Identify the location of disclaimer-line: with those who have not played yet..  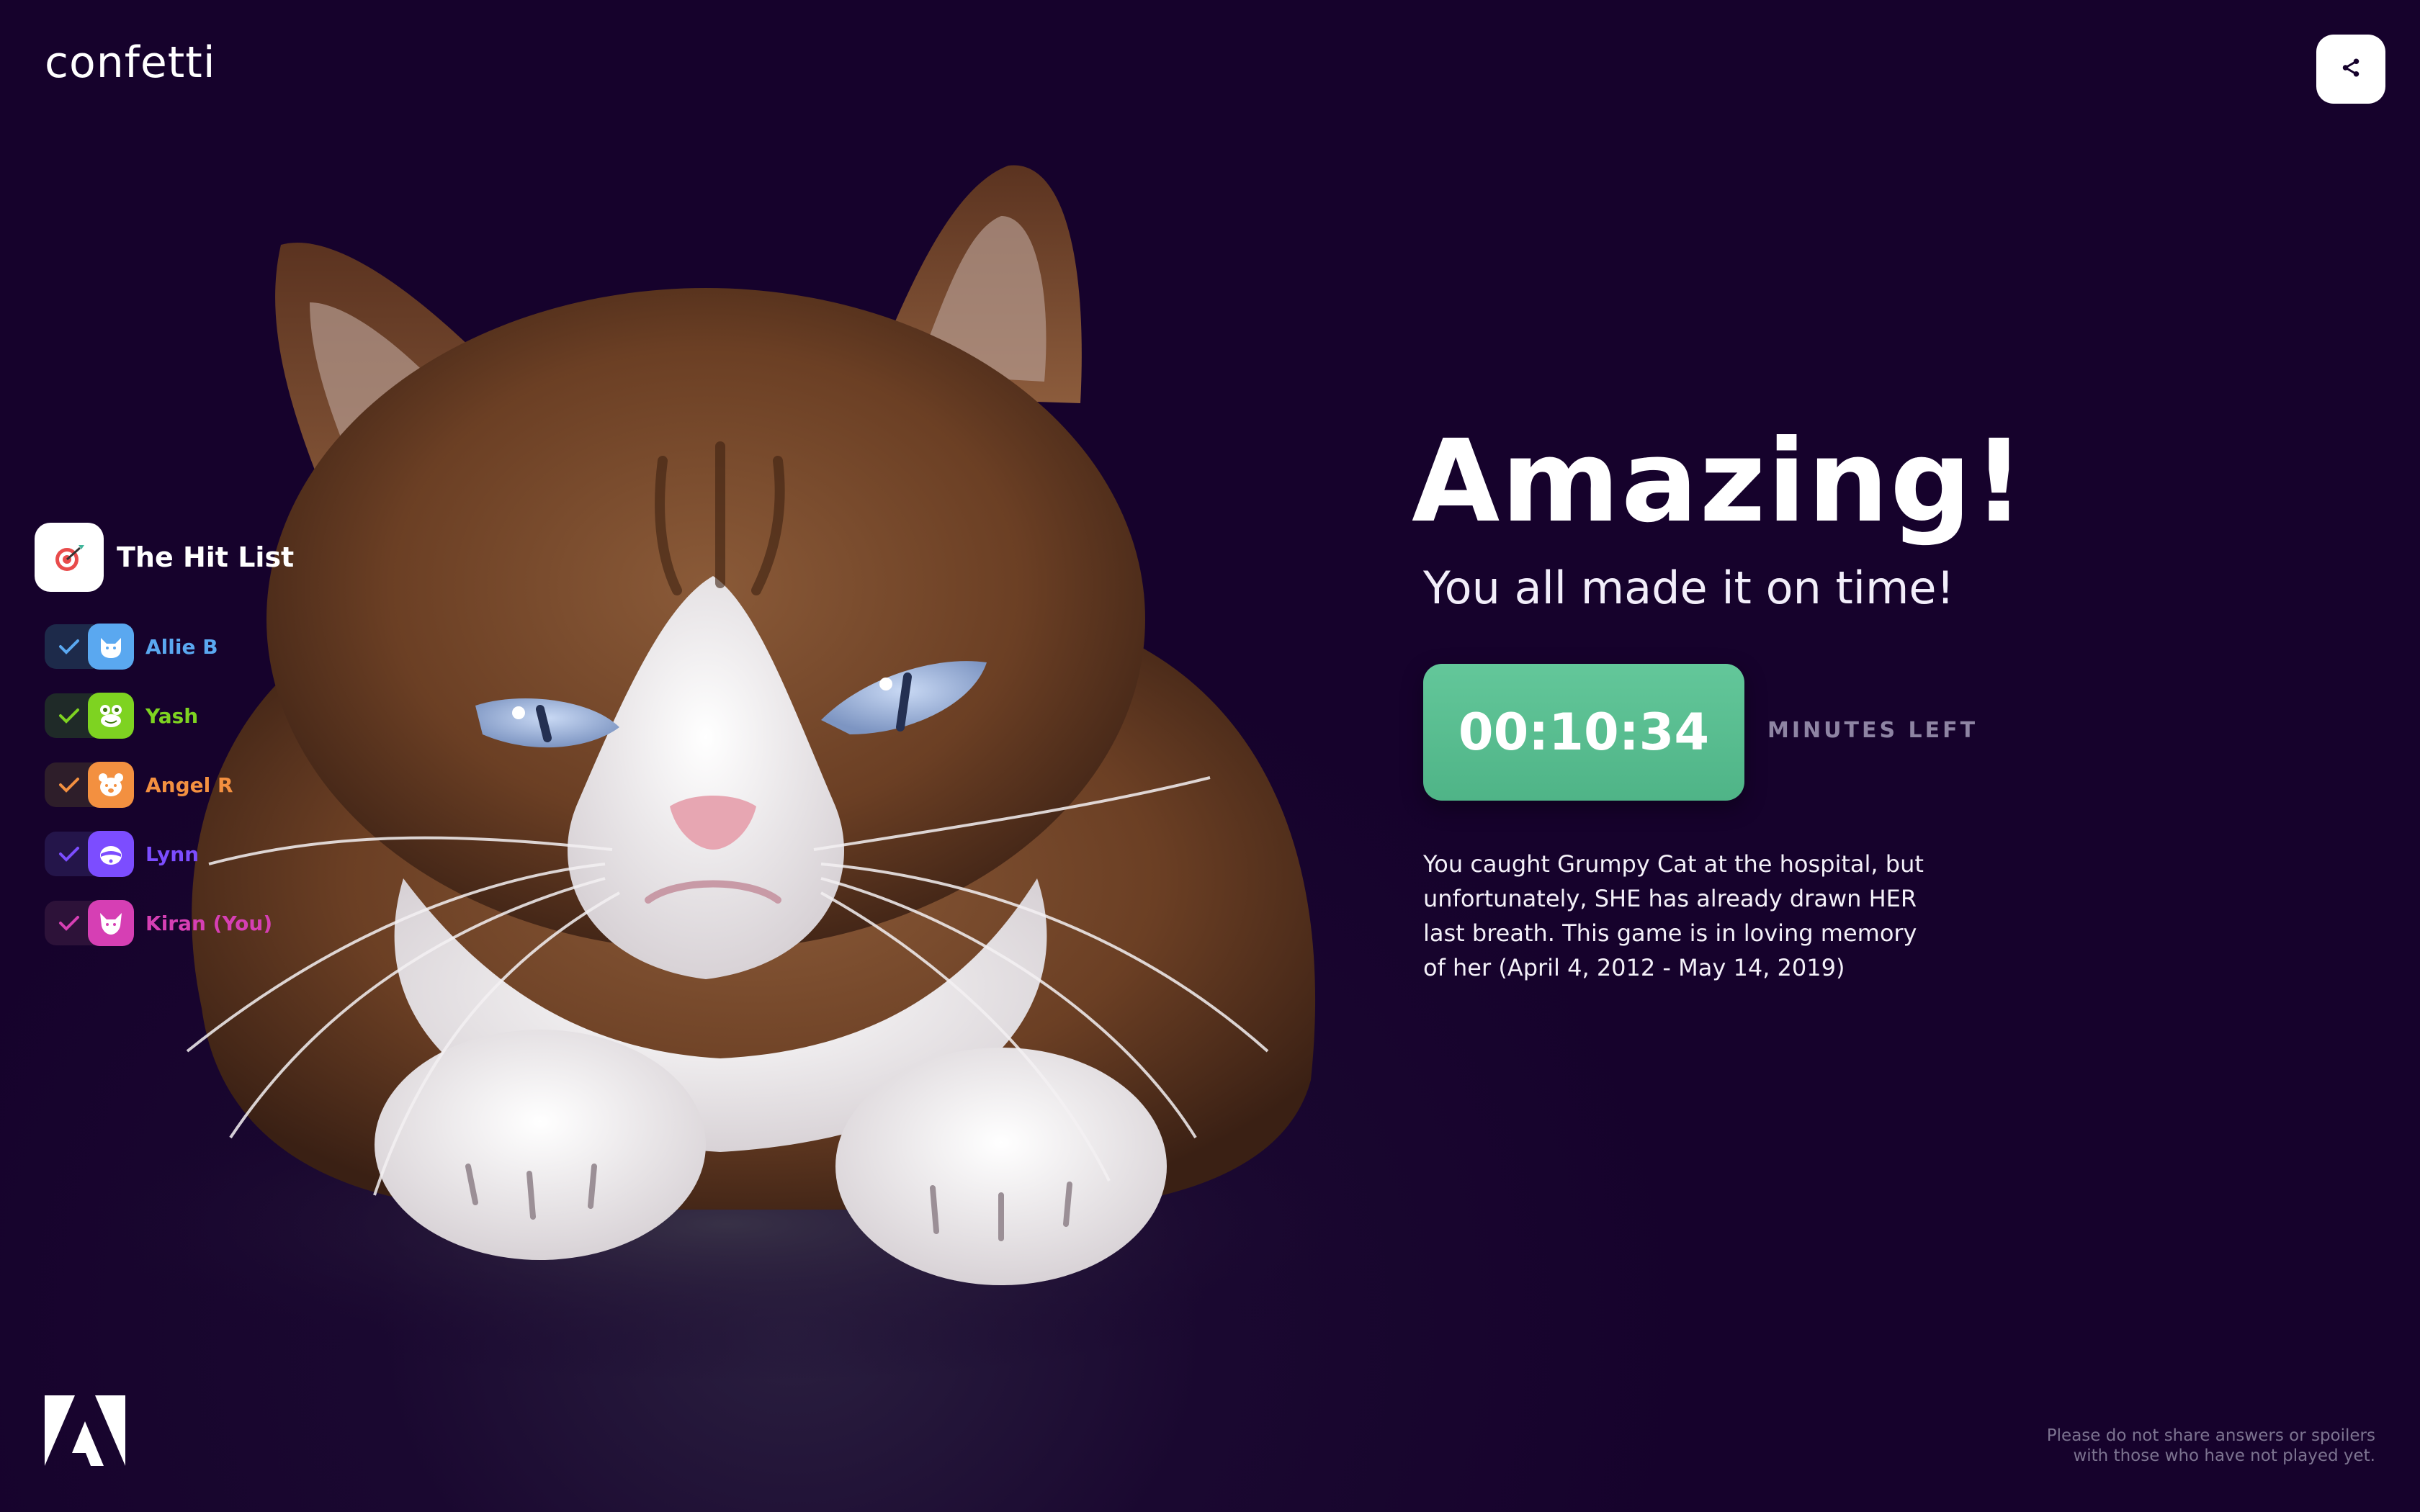
(2224, 1455).